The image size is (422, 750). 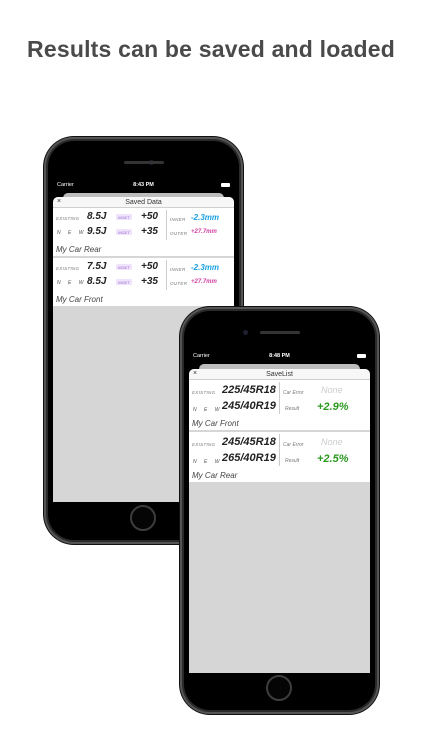 What do you see at coordinates (245, 332) in the screenshot?
I see `front-camera-icon` at bounding box center [245, 332].